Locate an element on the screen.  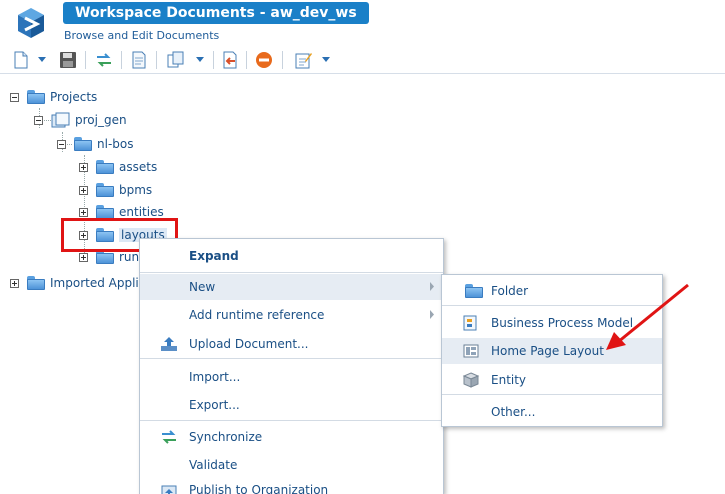
toolbar is located at coordinates (362, 60).